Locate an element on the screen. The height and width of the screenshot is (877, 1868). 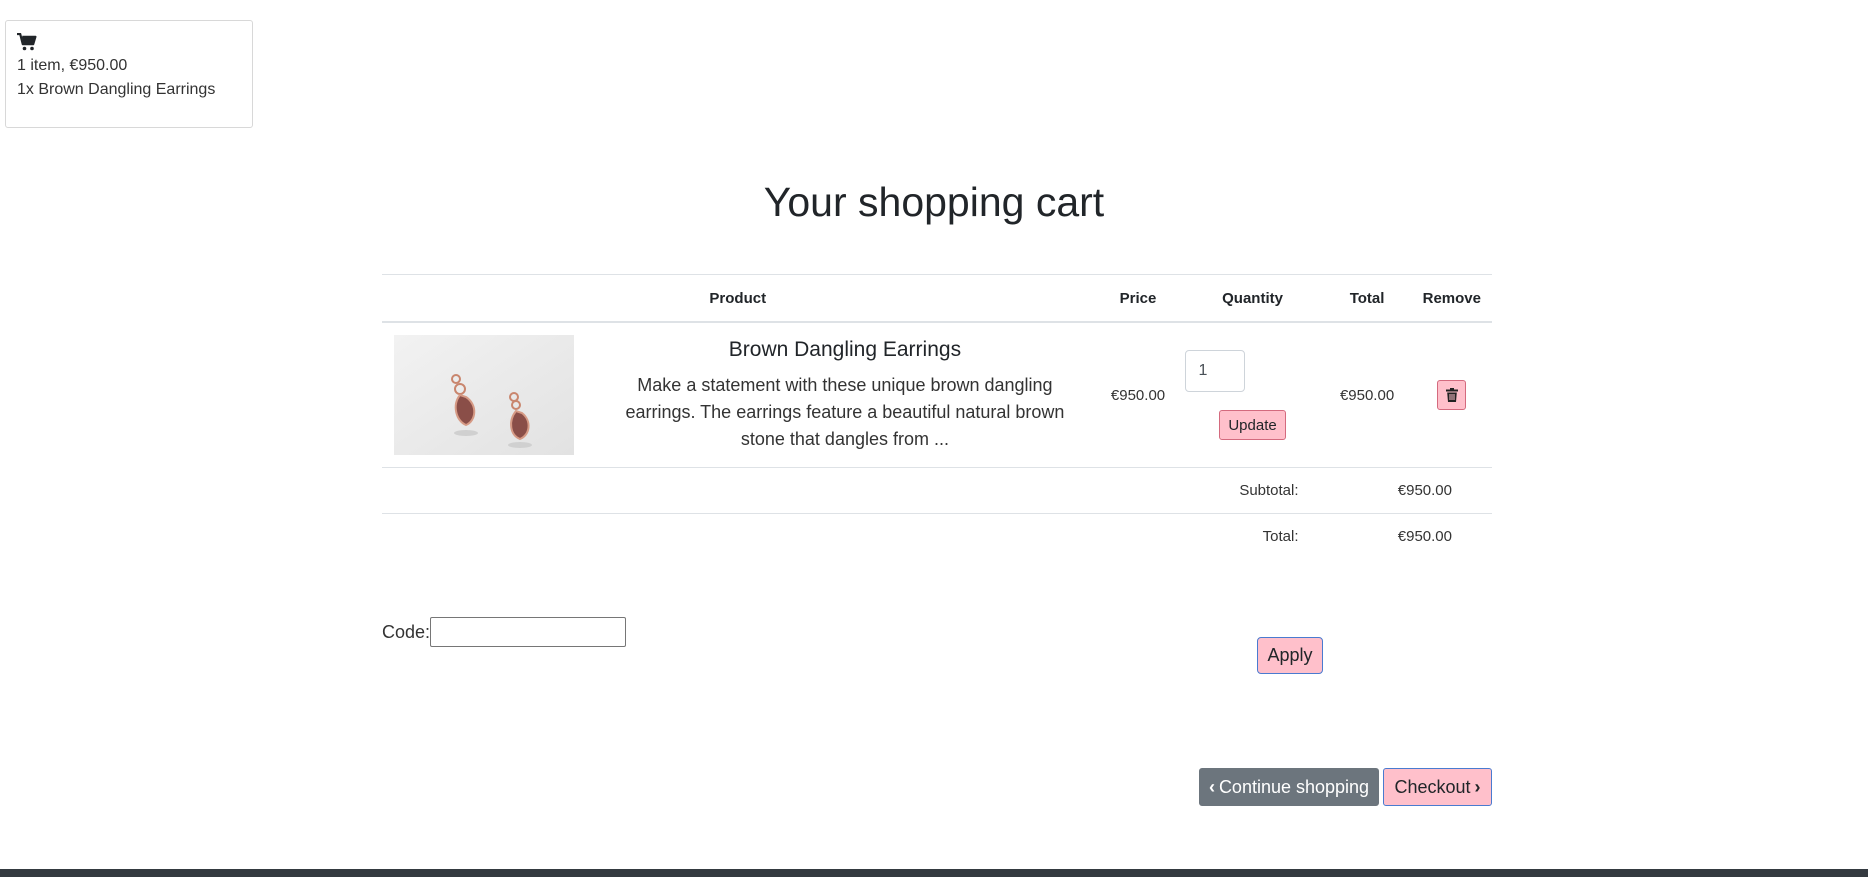
product-image-cell is located at coordinates (489, 395).